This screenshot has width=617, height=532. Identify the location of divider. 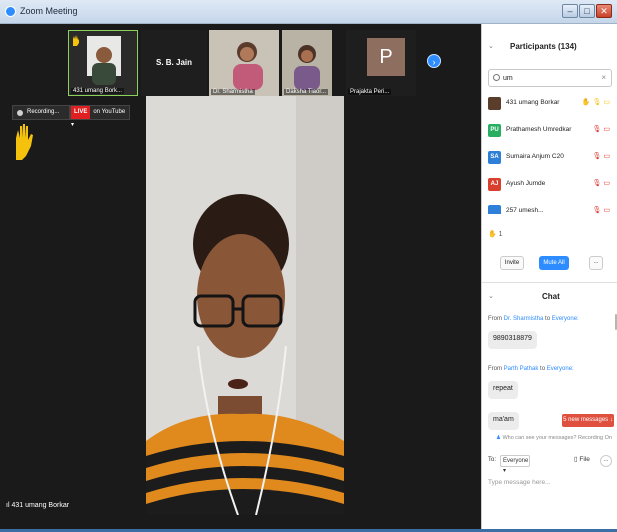
(549, 282).